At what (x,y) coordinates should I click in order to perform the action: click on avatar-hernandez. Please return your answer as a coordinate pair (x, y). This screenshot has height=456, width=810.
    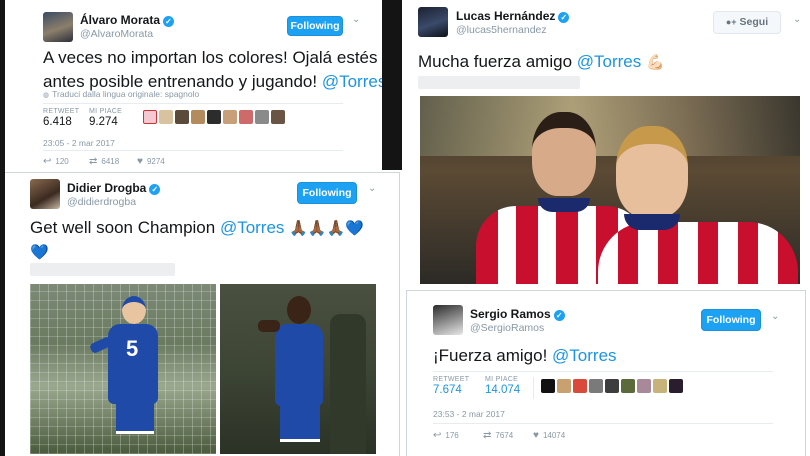
    Looking at the image, I should click on (433, 22).